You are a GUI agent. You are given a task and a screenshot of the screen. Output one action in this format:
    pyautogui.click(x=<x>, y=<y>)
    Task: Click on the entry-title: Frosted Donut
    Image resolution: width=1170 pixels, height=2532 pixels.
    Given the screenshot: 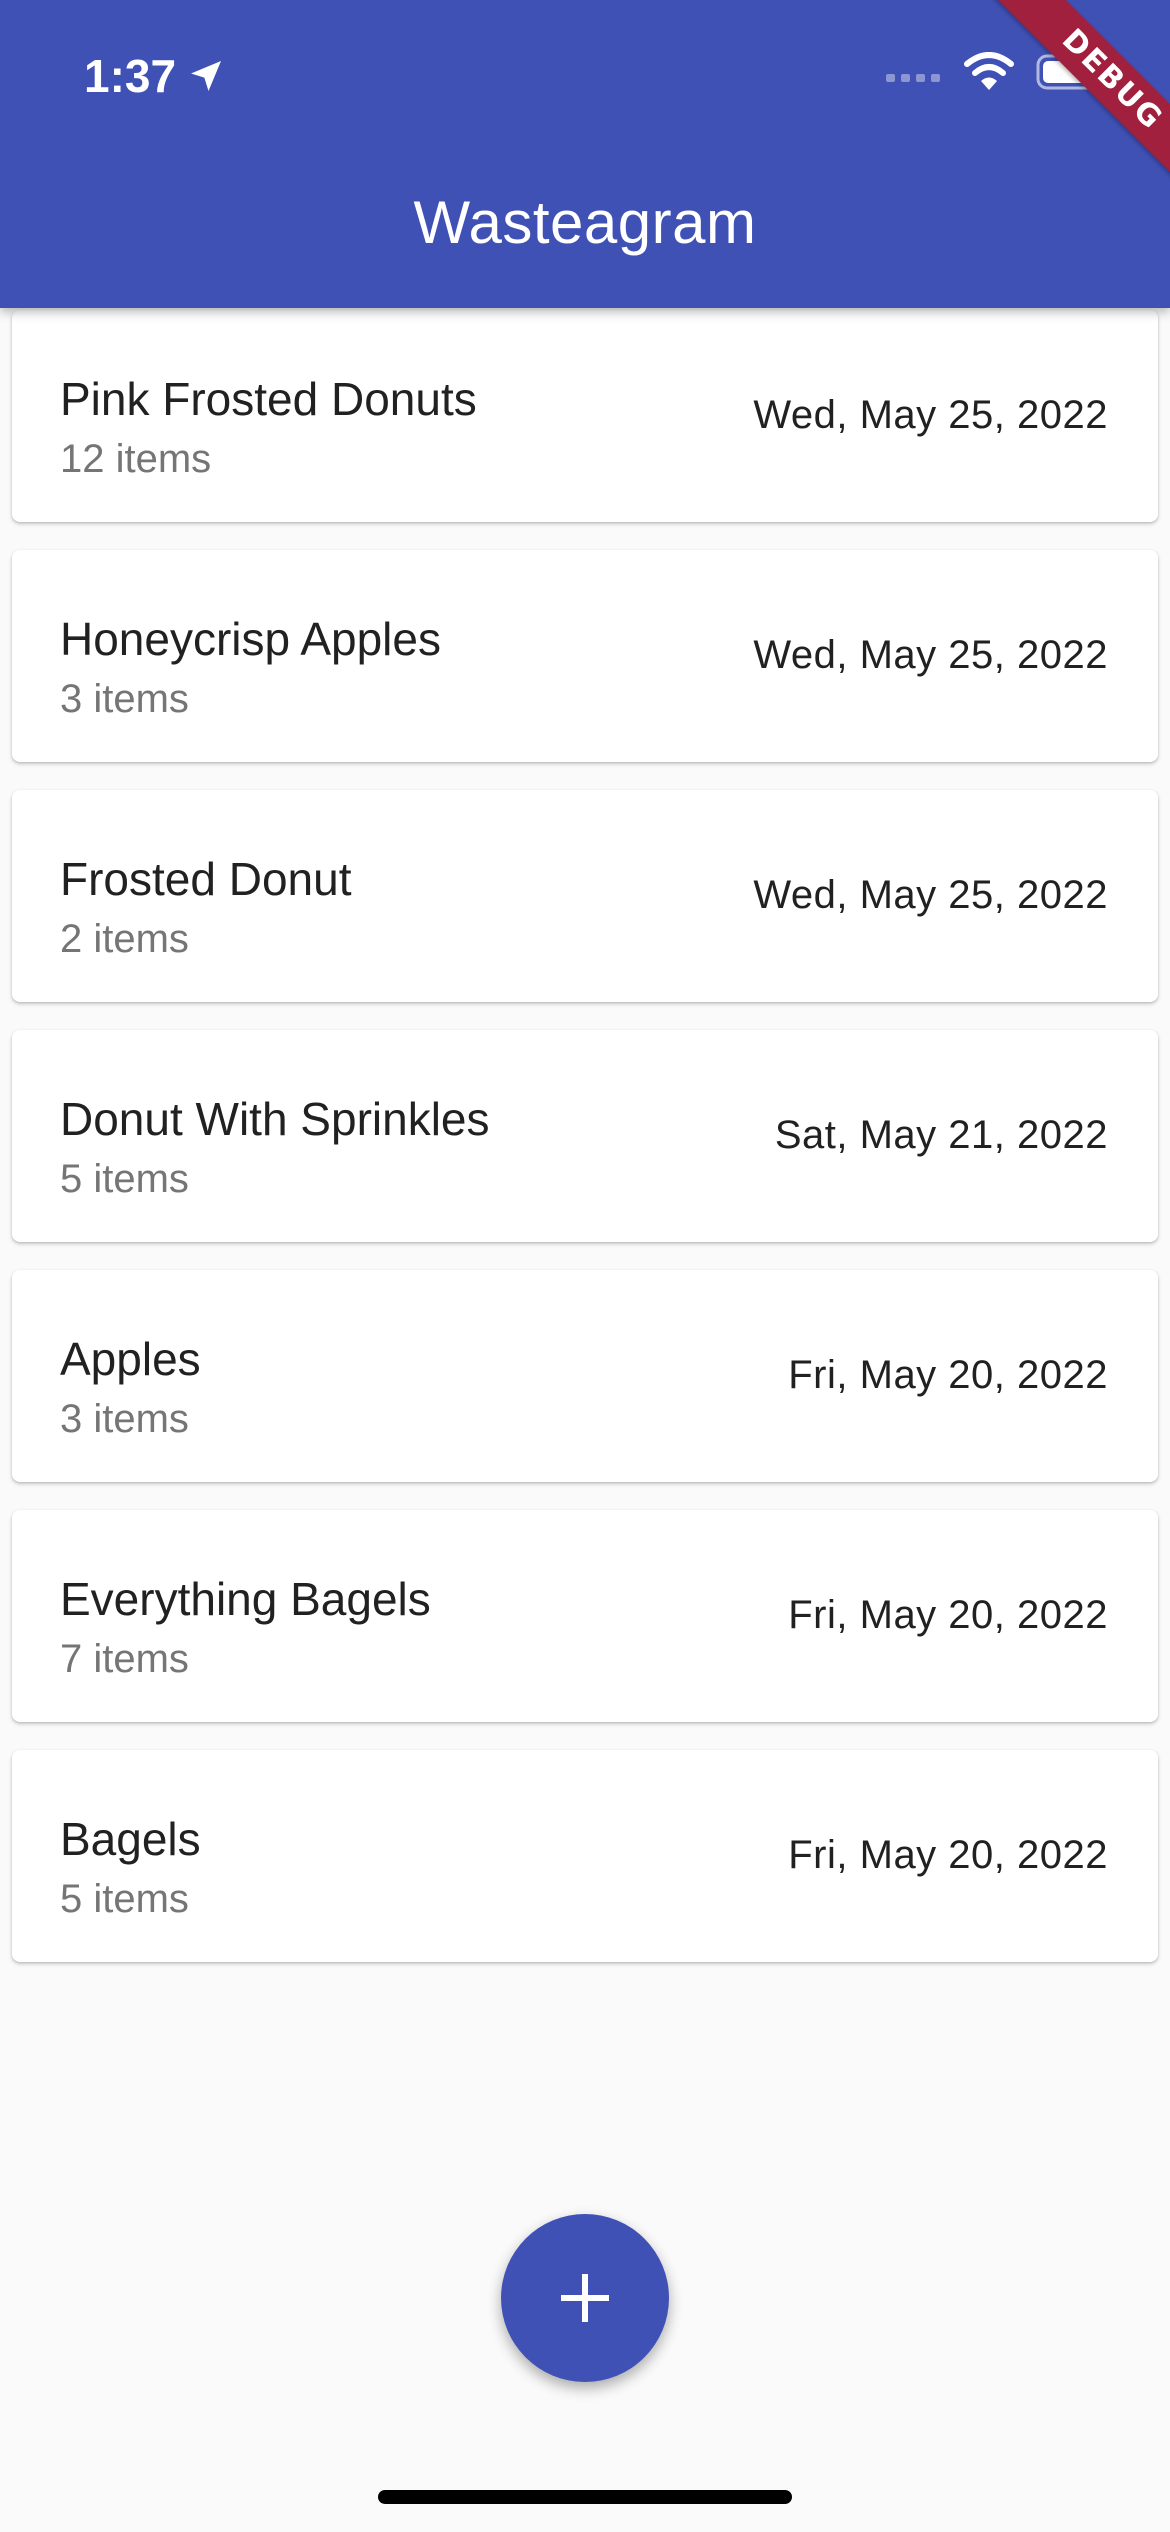 What is the action you would take?
    pyautogui.click(x=206, y=879)
    